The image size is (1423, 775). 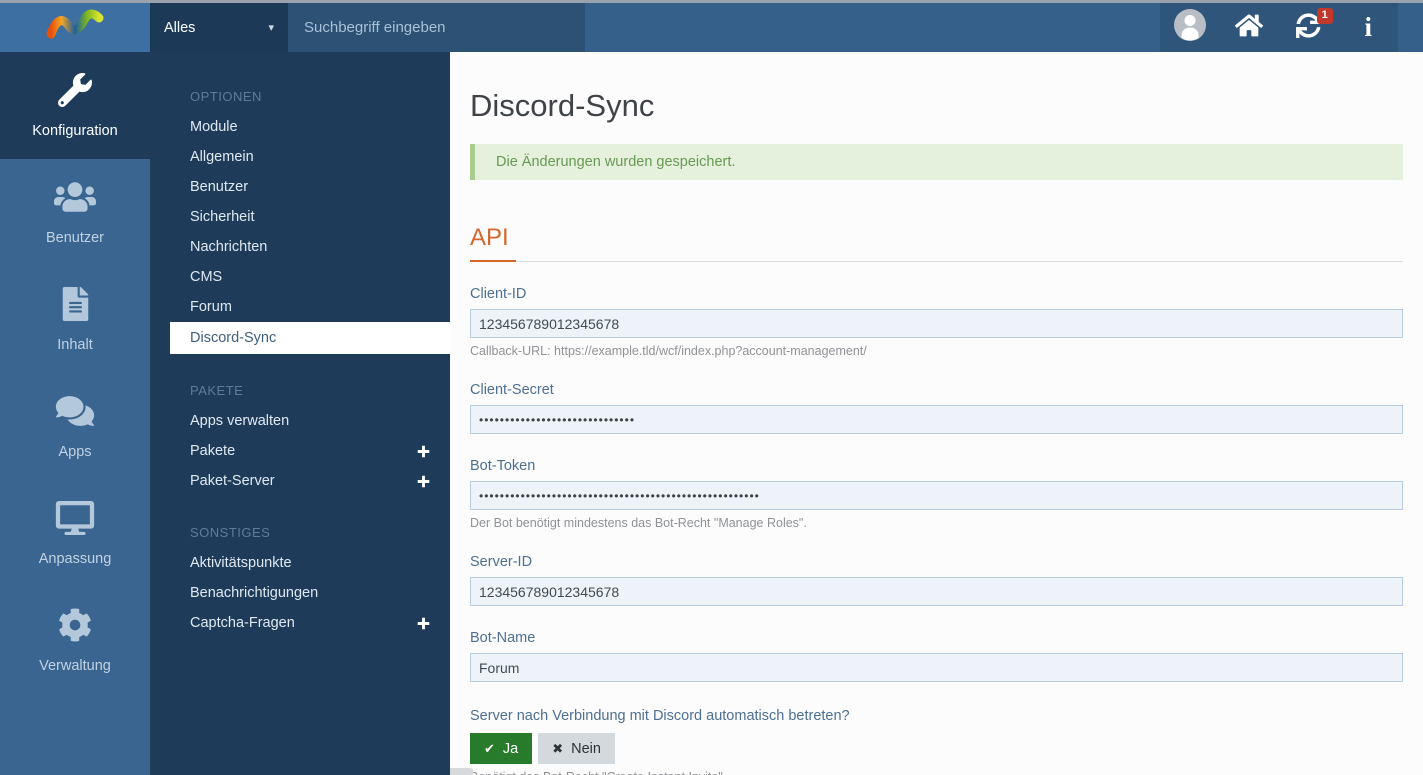 I want to click on bot-name-field: Bot-Name, so click(x=936, y=656).